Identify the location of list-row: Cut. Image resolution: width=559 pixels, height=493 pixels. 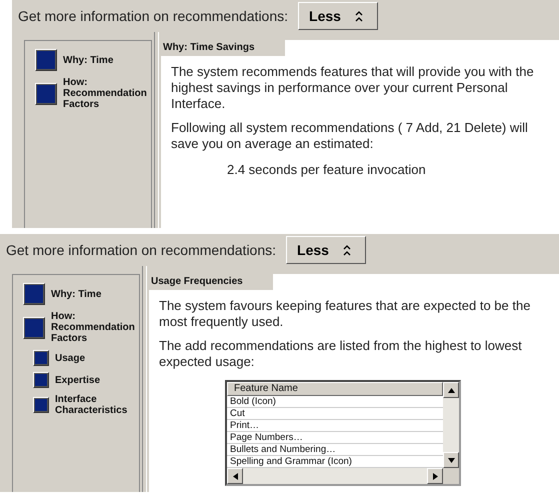
(335, 414).